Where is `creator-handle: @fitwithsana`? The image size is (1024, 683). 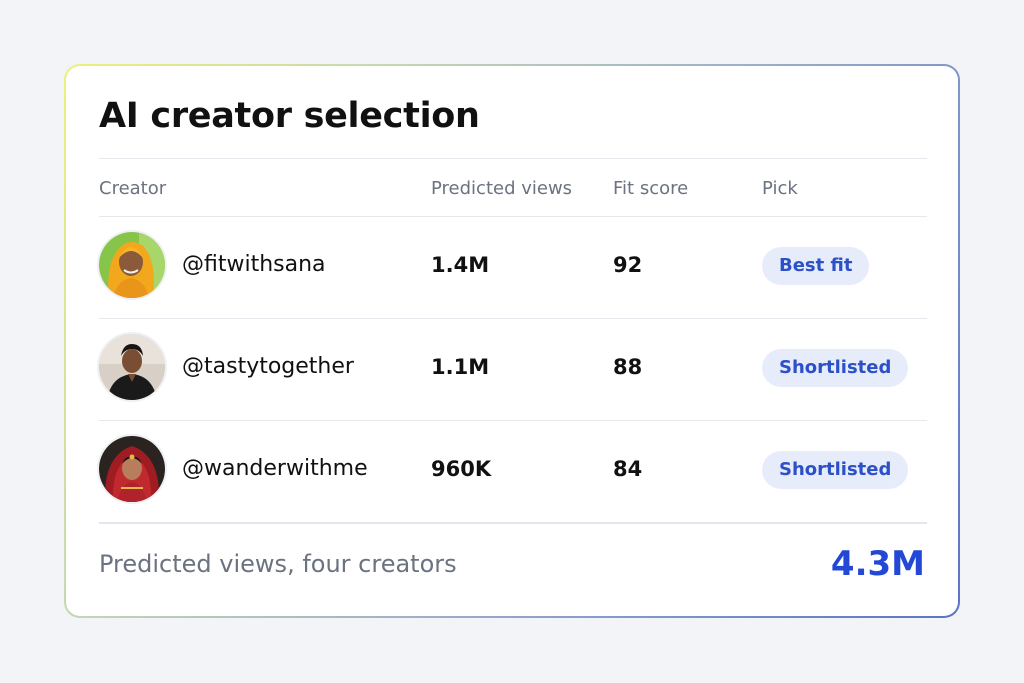
creator-handle: @fitwithsana is located at coordinates (254, 264).